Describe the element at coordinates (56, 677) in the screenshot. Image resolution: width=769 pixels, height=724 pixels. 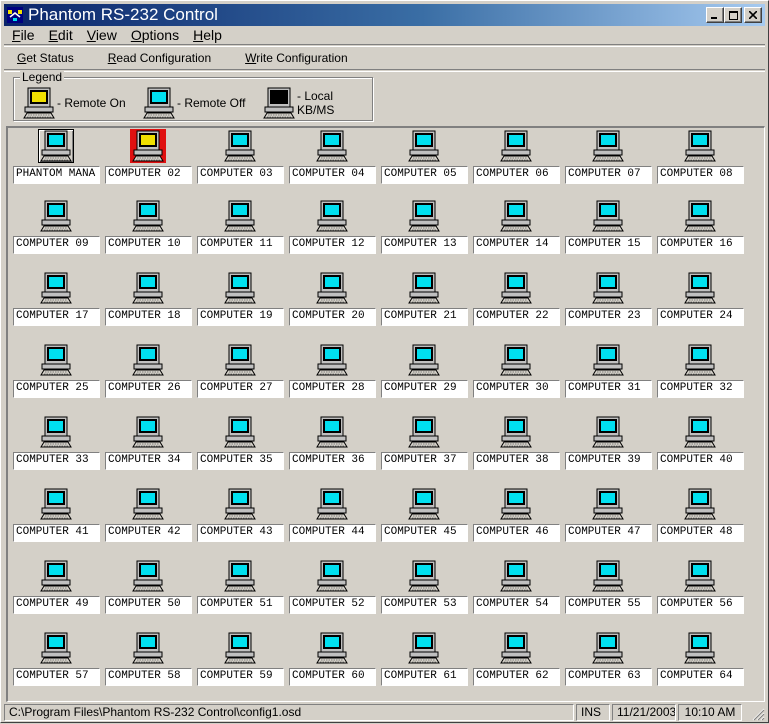
I see `computer-name-field: COMPUTER 57` at that location.